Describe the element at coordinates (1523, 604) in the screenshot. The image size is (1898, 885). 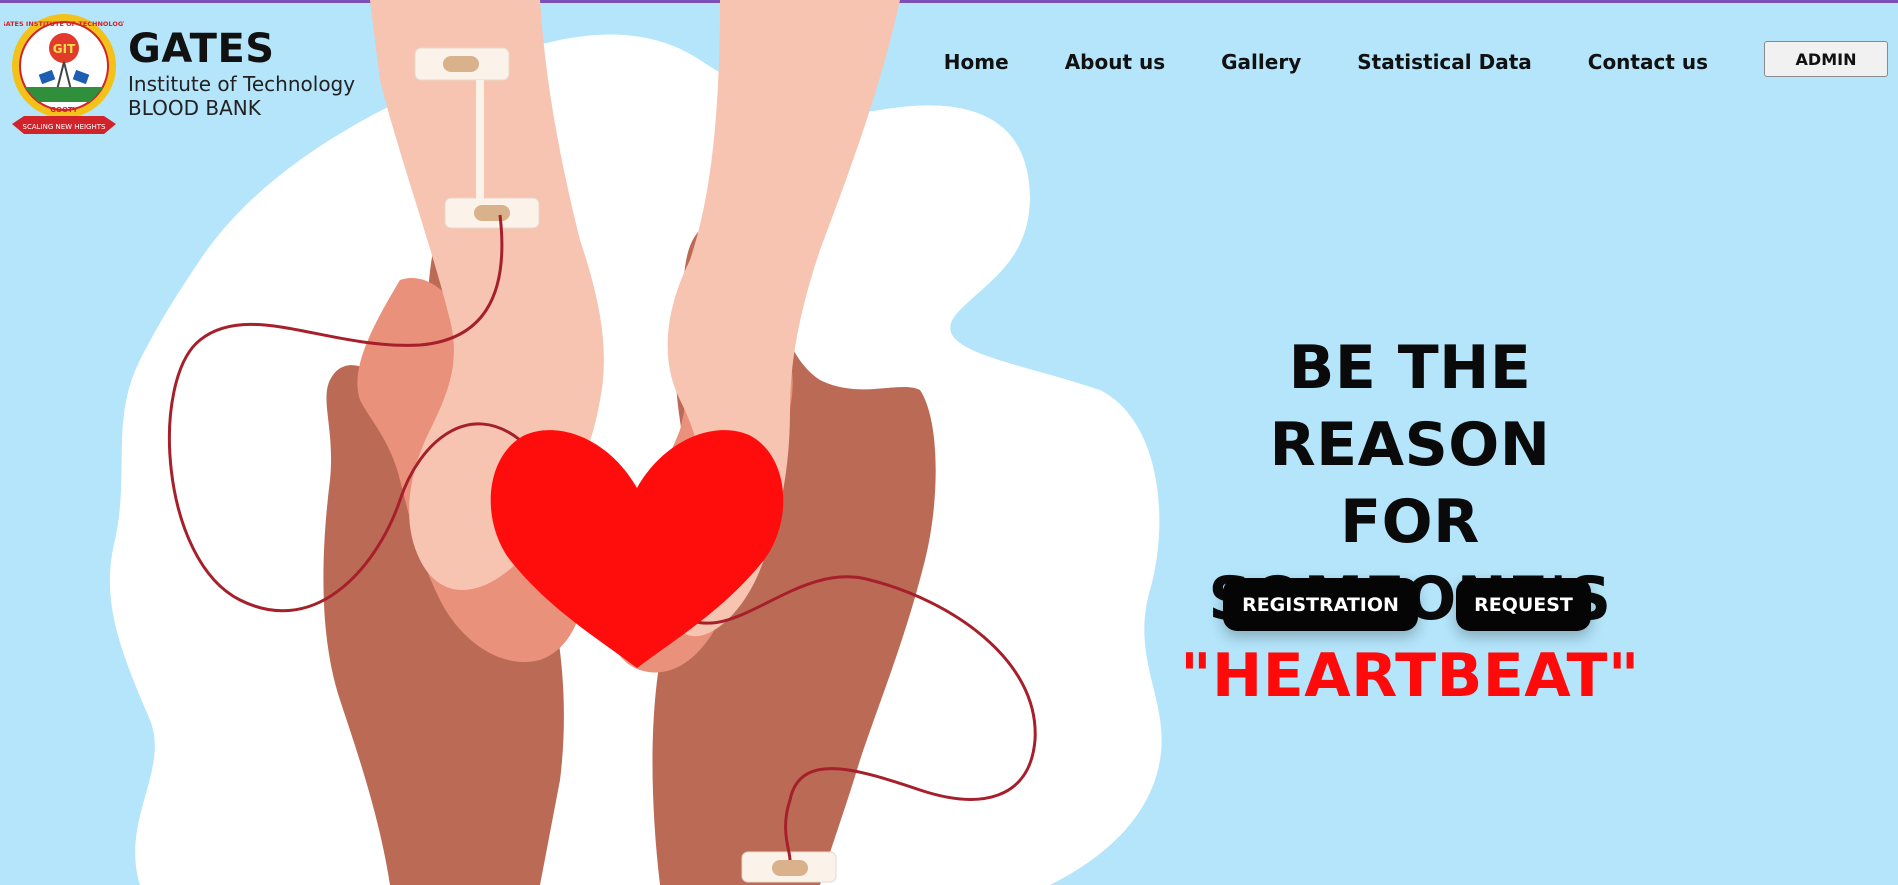
I see `request-button: REQUEST` at that location.